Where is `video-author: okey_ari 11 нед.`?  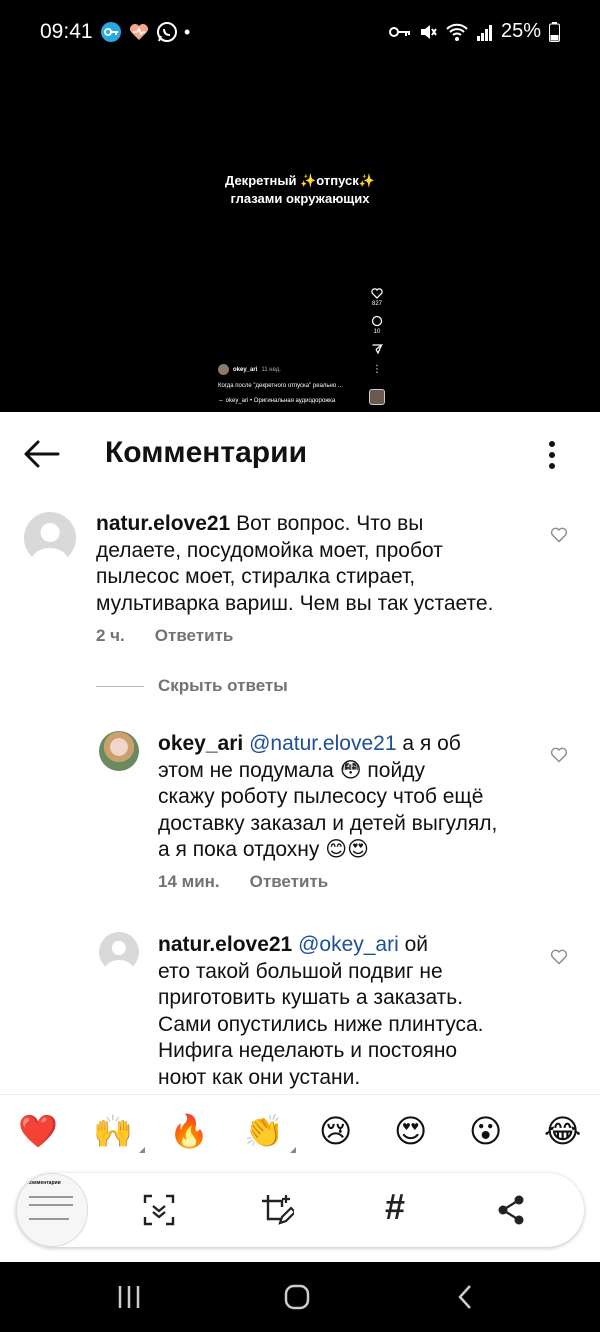 video-author: okey_ari 11 нед. is located at coordinates (249, 369).